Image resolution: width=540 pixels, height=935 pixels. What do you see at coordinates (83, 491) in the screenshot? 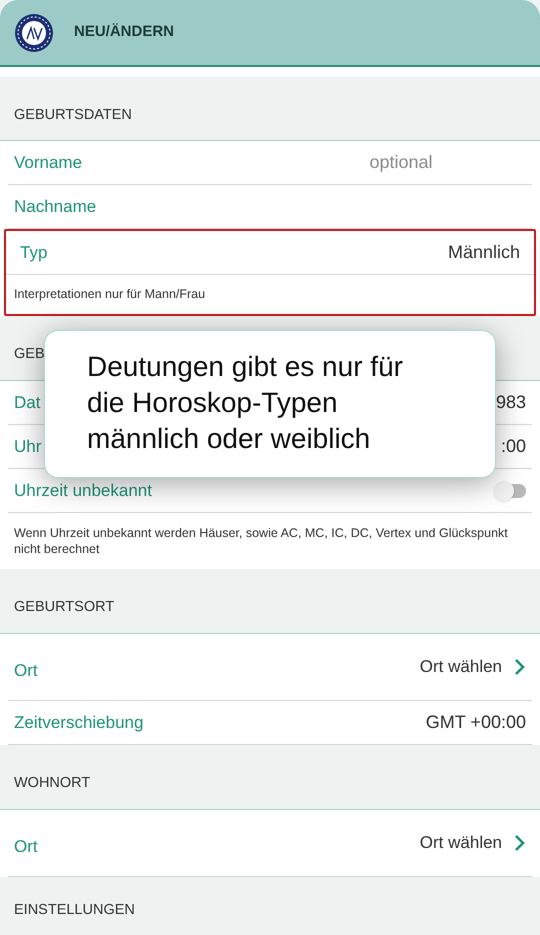
I see `field-label: Uhrzeit unbekannt` at bounding box center [83, 491].